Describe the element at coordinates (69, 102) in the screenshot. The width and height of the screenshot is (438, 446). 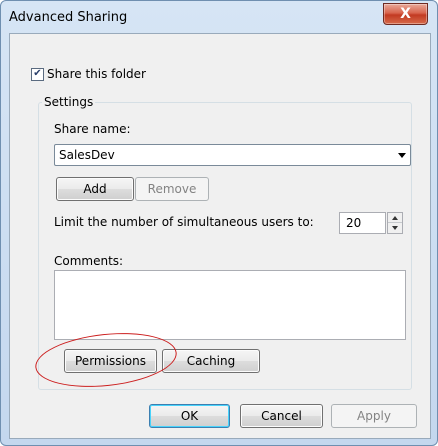
I see `settings-group-label: Settings` at that location.